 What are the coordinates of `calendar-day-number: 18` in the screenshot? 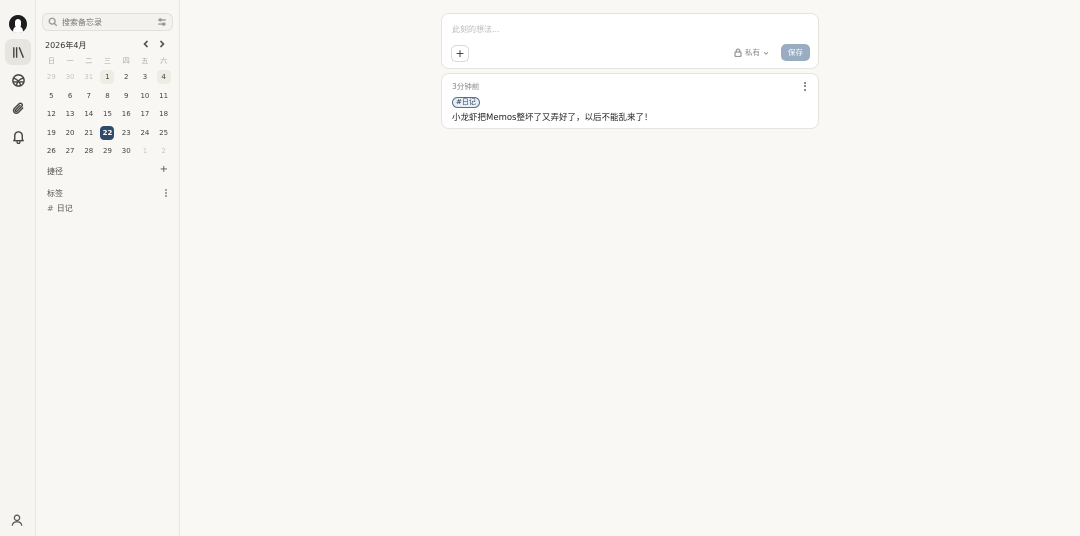 It's located at (164, 114).